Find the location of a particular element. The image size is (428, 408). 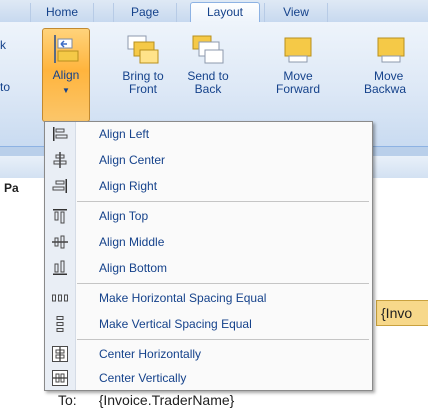

move-forward-line2: Forward is located at coordinates (297, 89).